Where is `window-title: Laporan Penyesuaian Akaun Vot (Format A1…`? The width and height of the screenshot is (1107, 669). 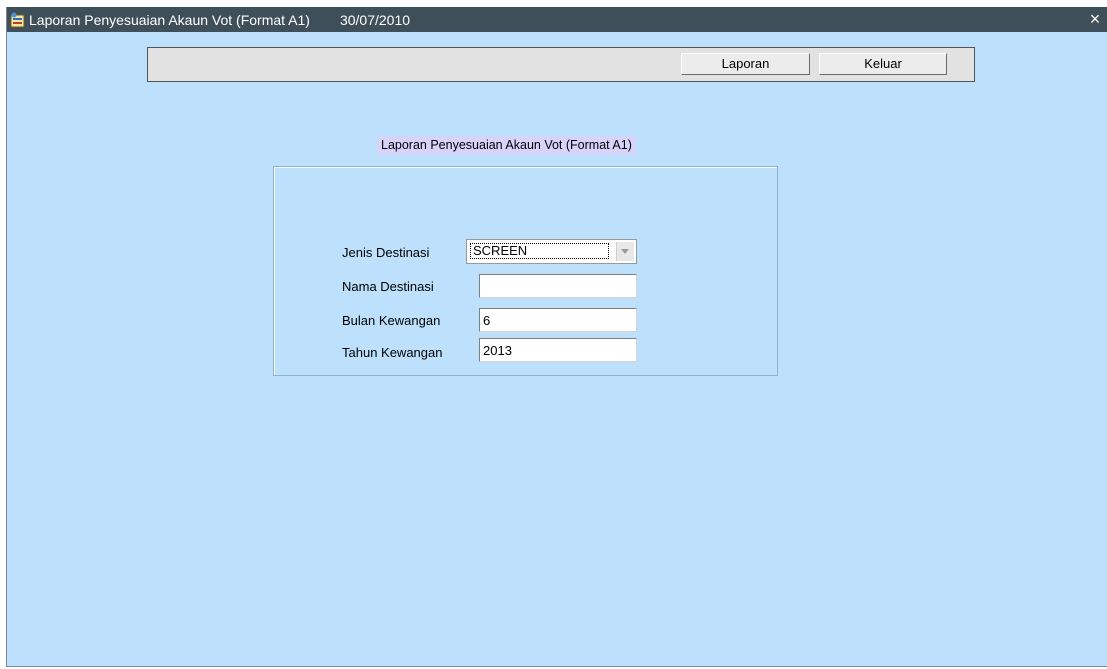
window-title: Laporan Penyesuaian Akaun Vot (Format A1… is located at coordinates (169, 19).